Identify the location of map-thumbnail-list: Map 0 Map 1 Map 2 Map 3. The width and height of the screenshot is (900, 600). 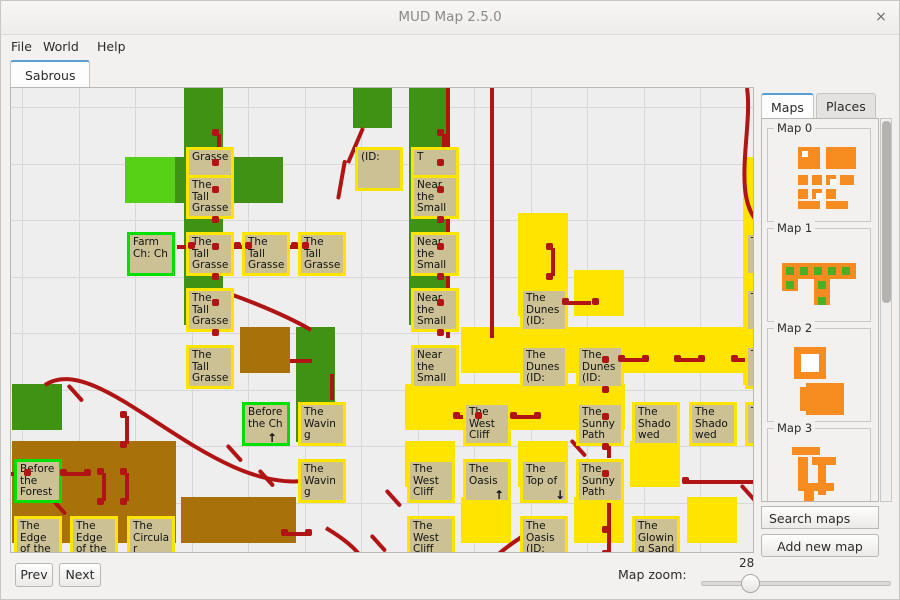
(820, 310).